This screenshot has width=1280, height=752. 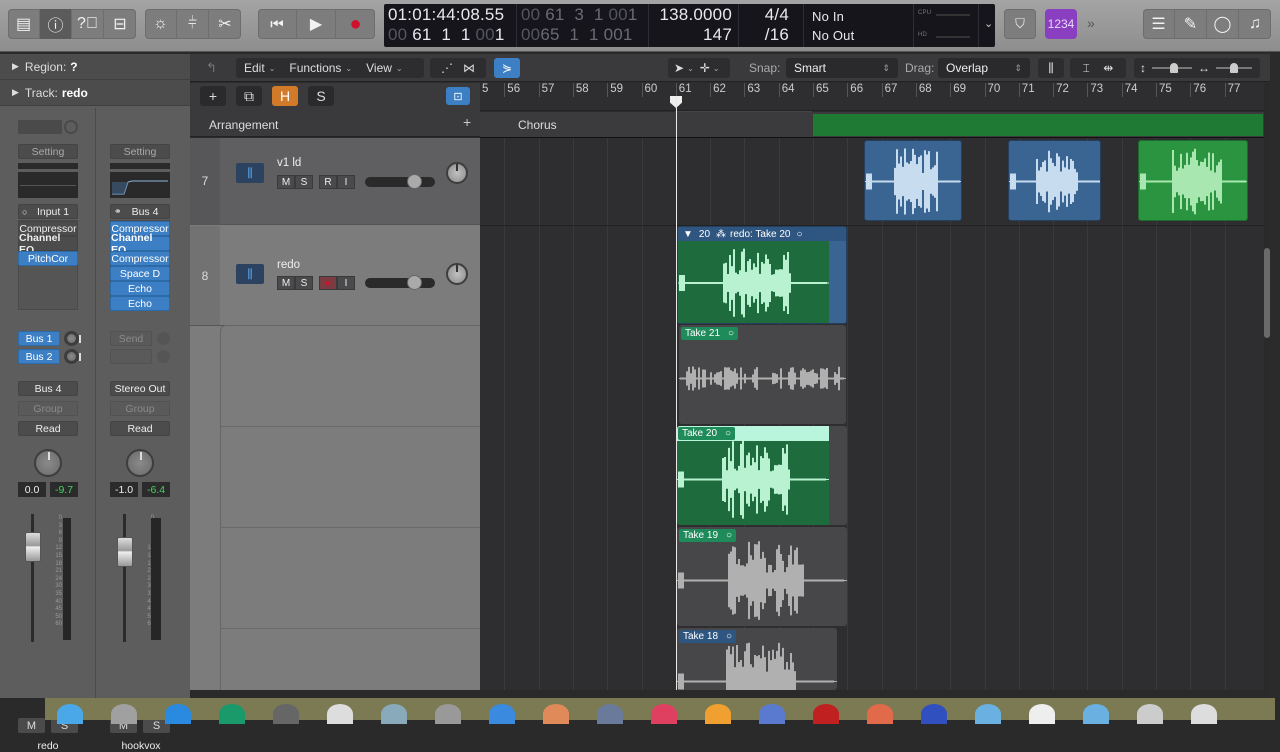 I want to click on count-in-button: 1234, so click(x=1061, y=24).